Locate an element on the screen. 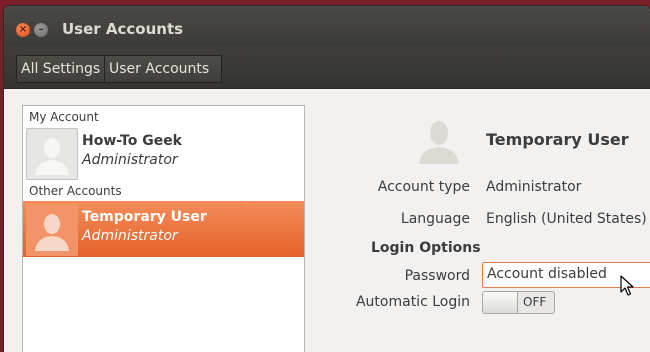  account-row-temporary-user: Temporary User Administrator is located at coordinates (163, 229).